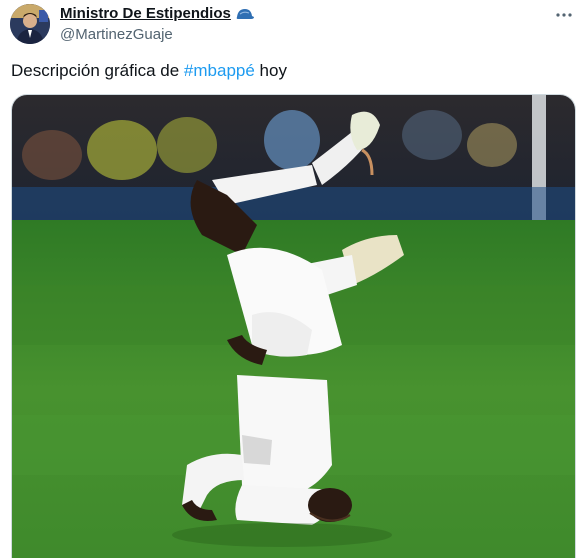  I want to click on tweet-text-end: hoy, so click(270, 70).